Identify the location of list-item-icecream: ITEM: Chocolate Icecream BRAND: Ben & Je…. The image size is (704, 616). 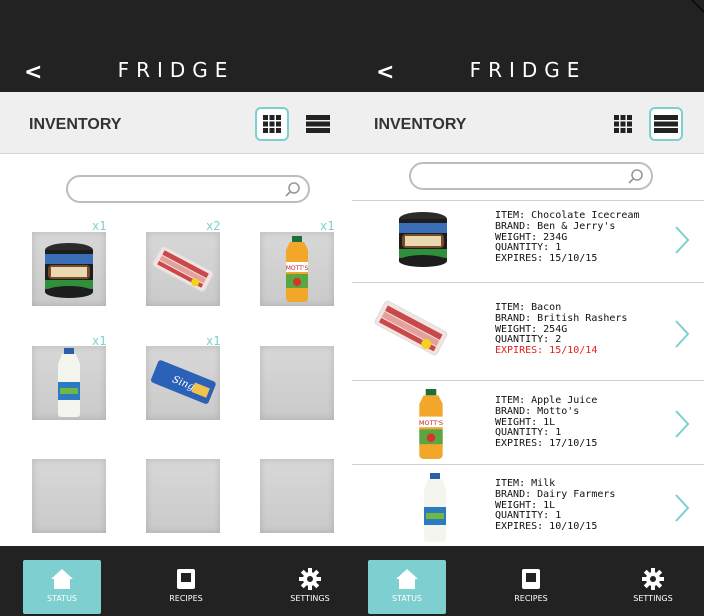
(528, 241).